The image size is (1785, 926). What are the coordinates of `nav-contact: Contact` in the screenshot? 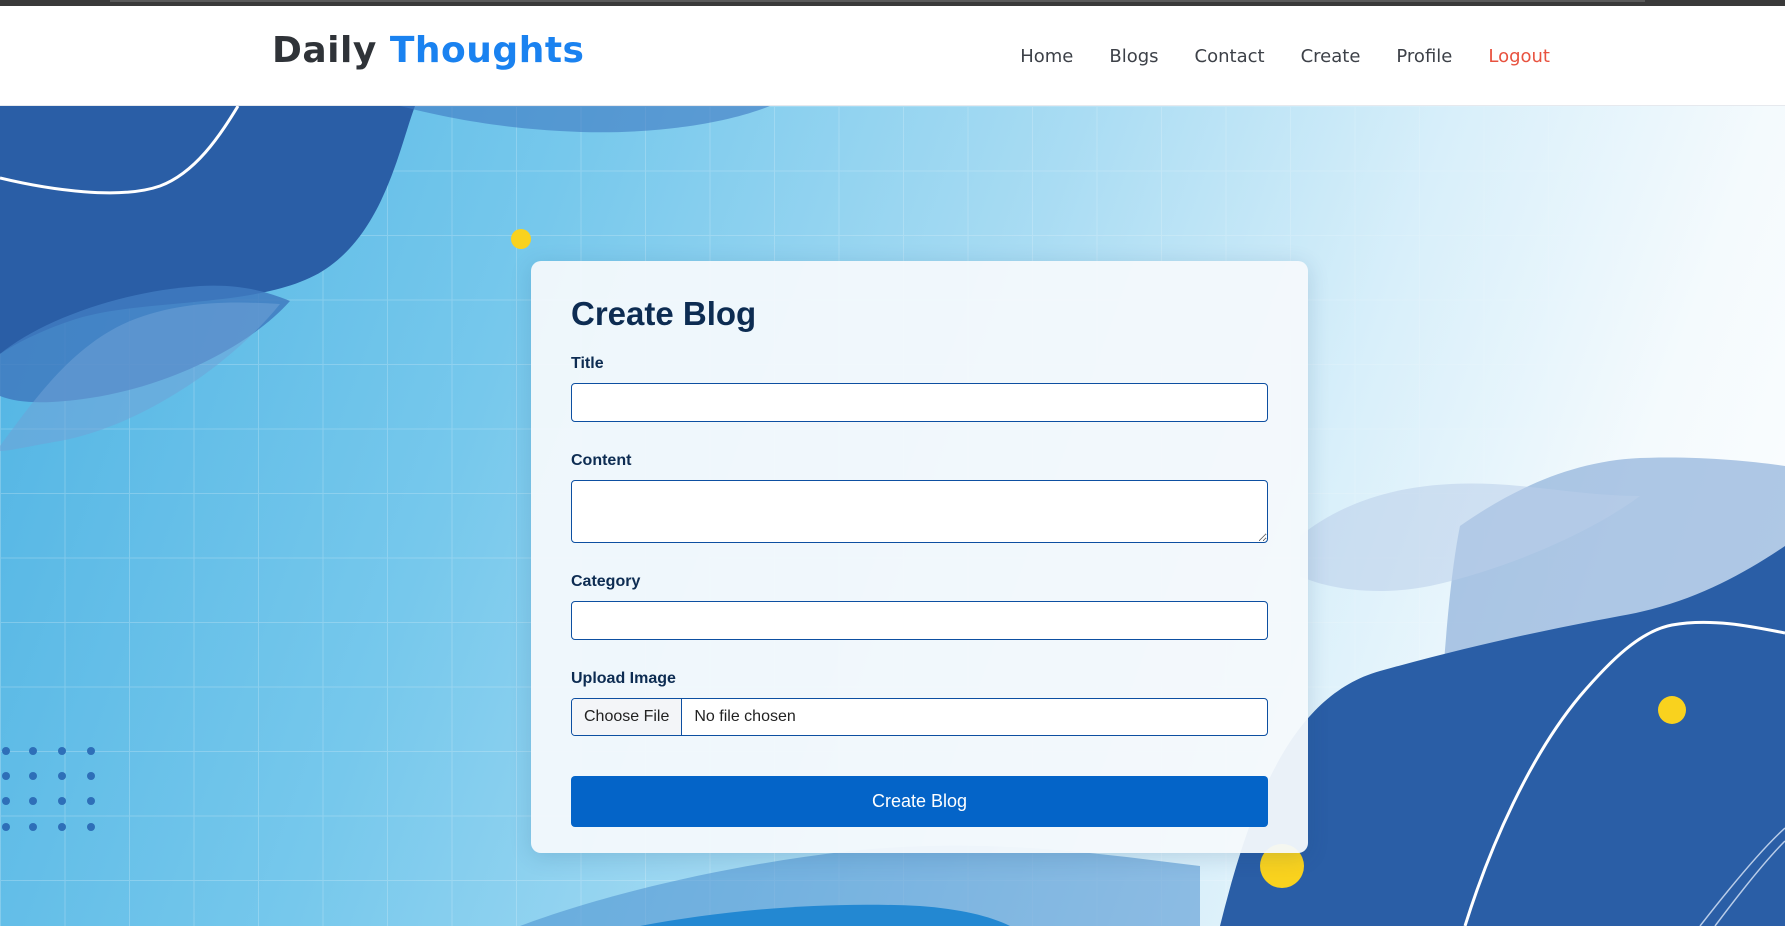 It's located at (1230, 56).